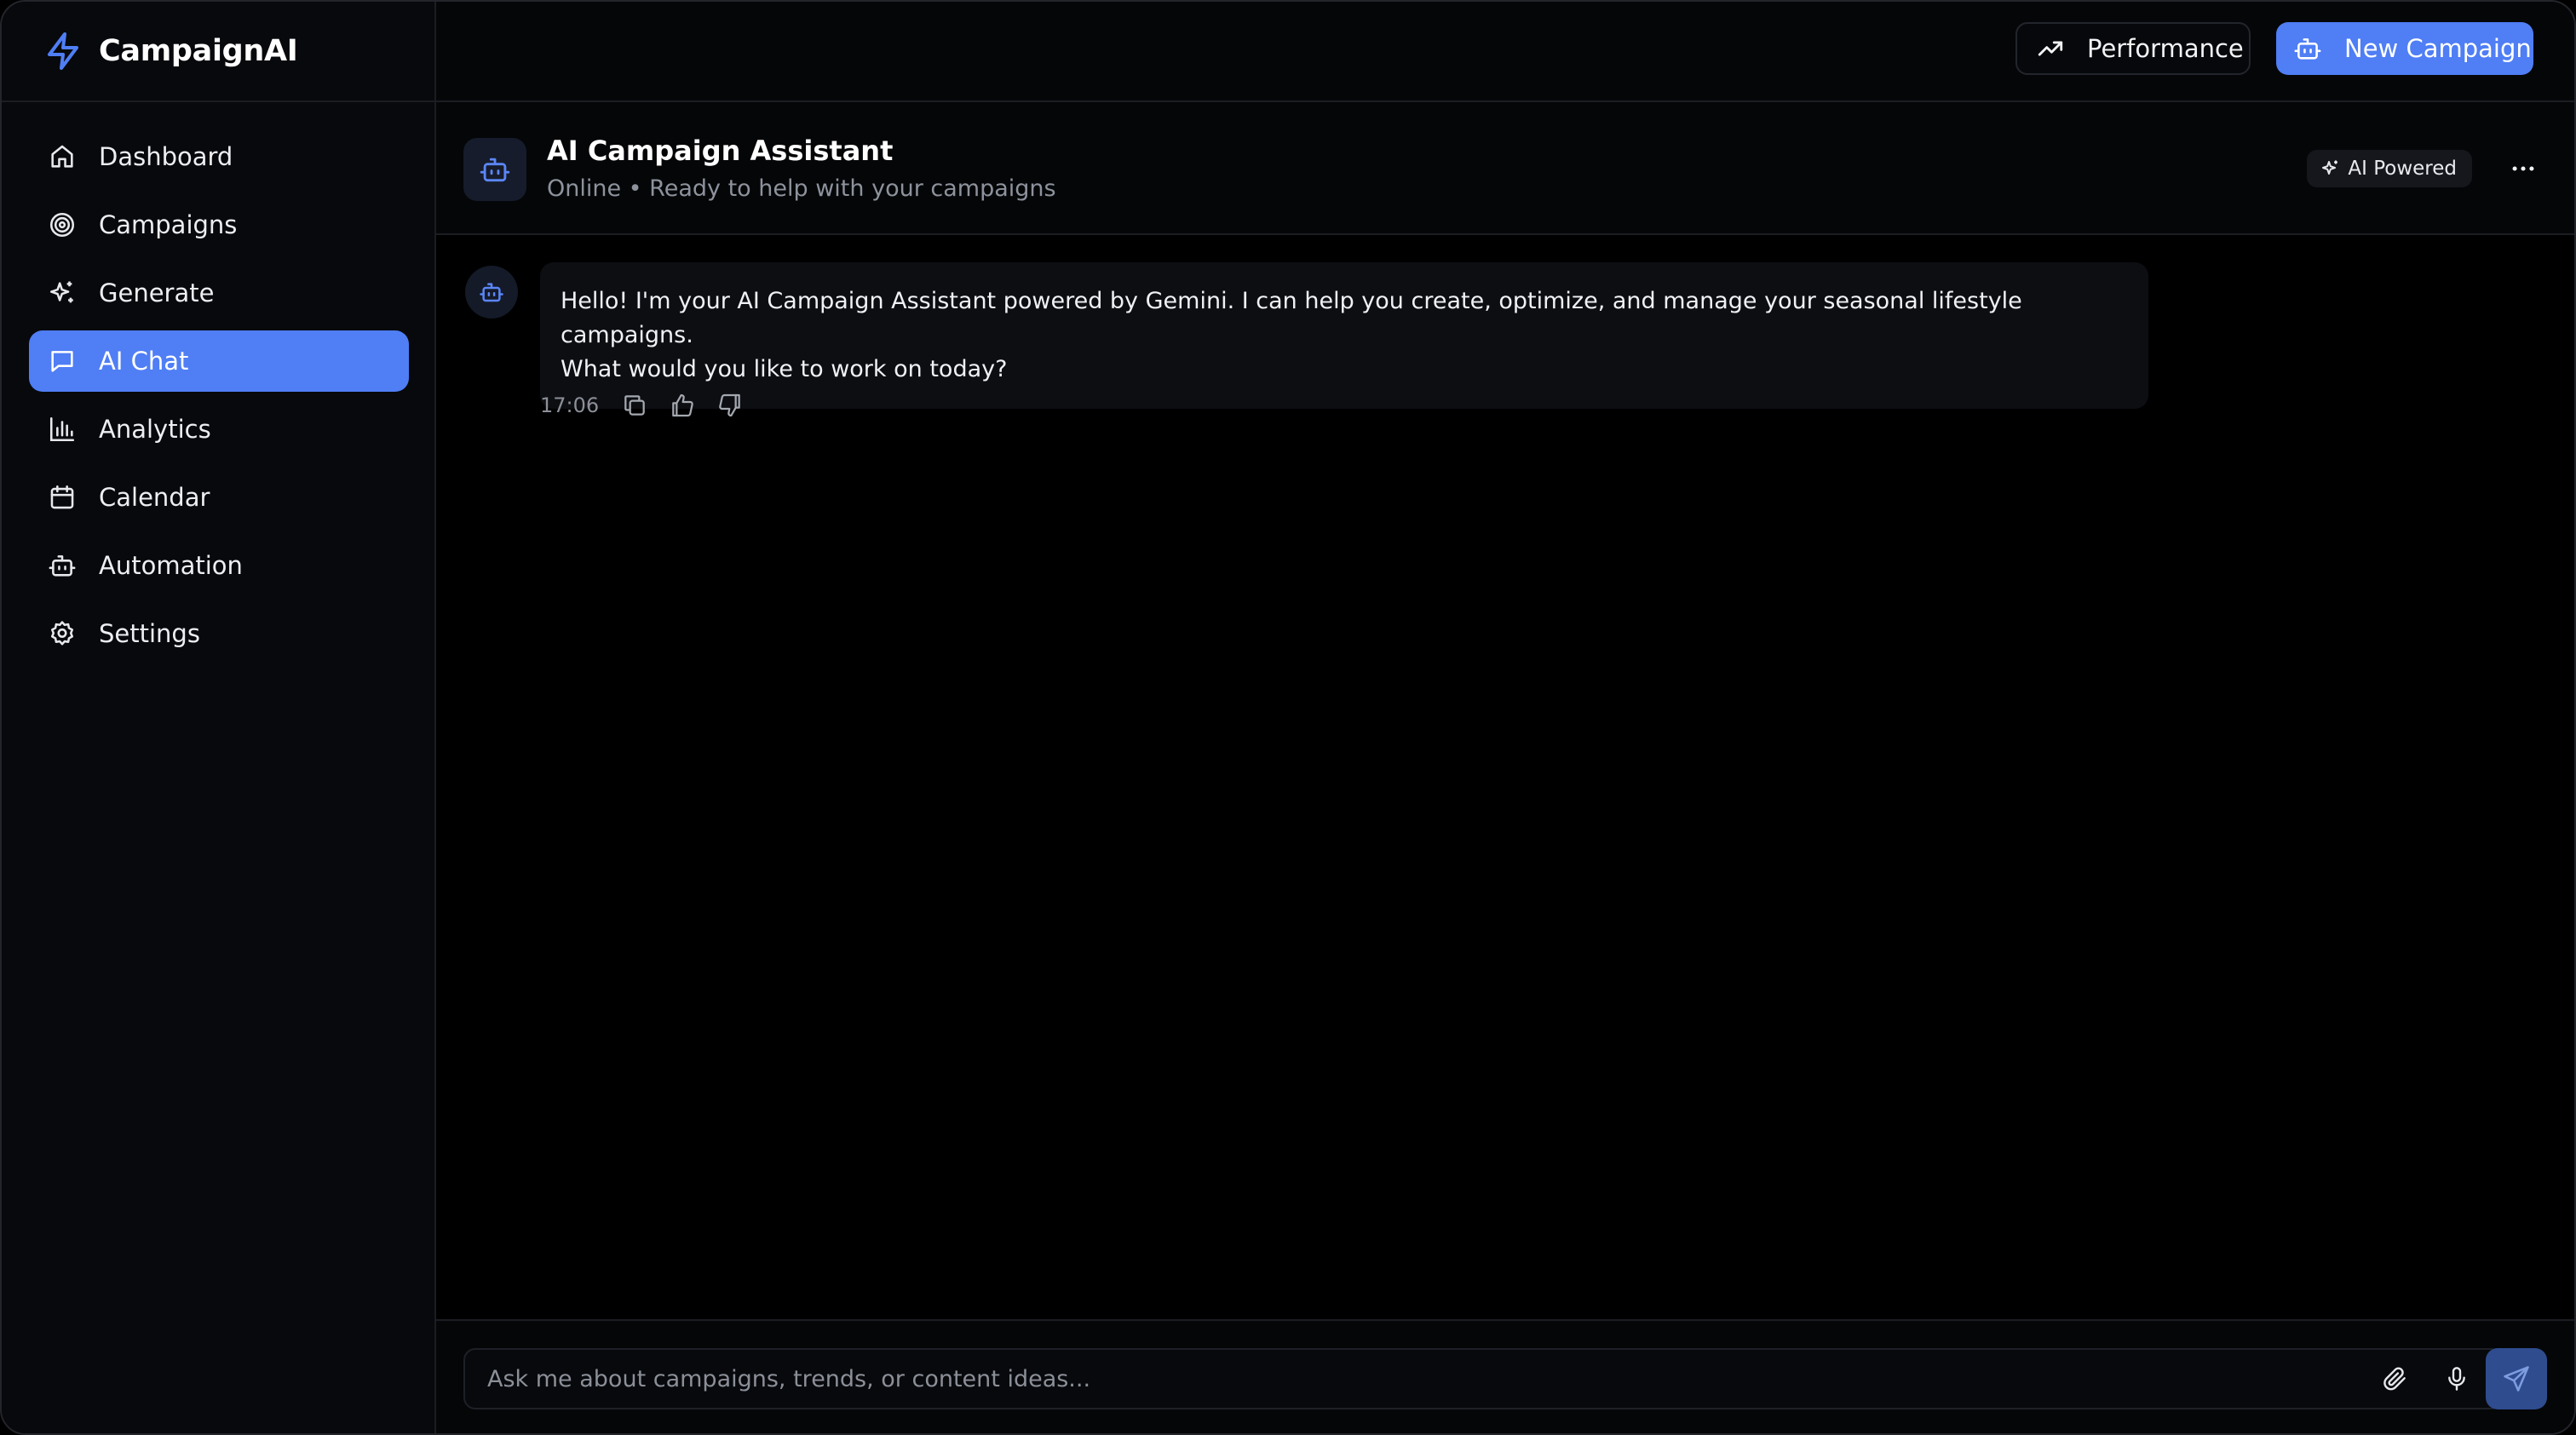 This screenshot has width=2576, height=1435. I want to click on performance-label: Performance, so click(2165, 48).